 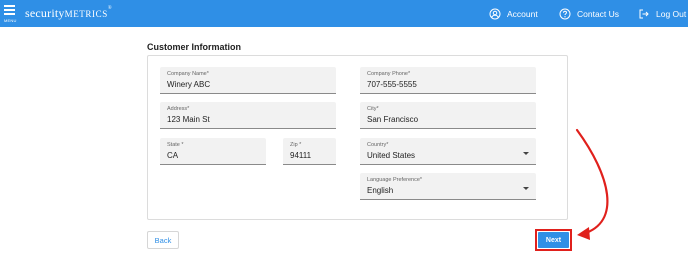 What do you see at coordinates (163, 240) in the screenshot?
I see `back-button: Back` at bounding box center [163, 240].